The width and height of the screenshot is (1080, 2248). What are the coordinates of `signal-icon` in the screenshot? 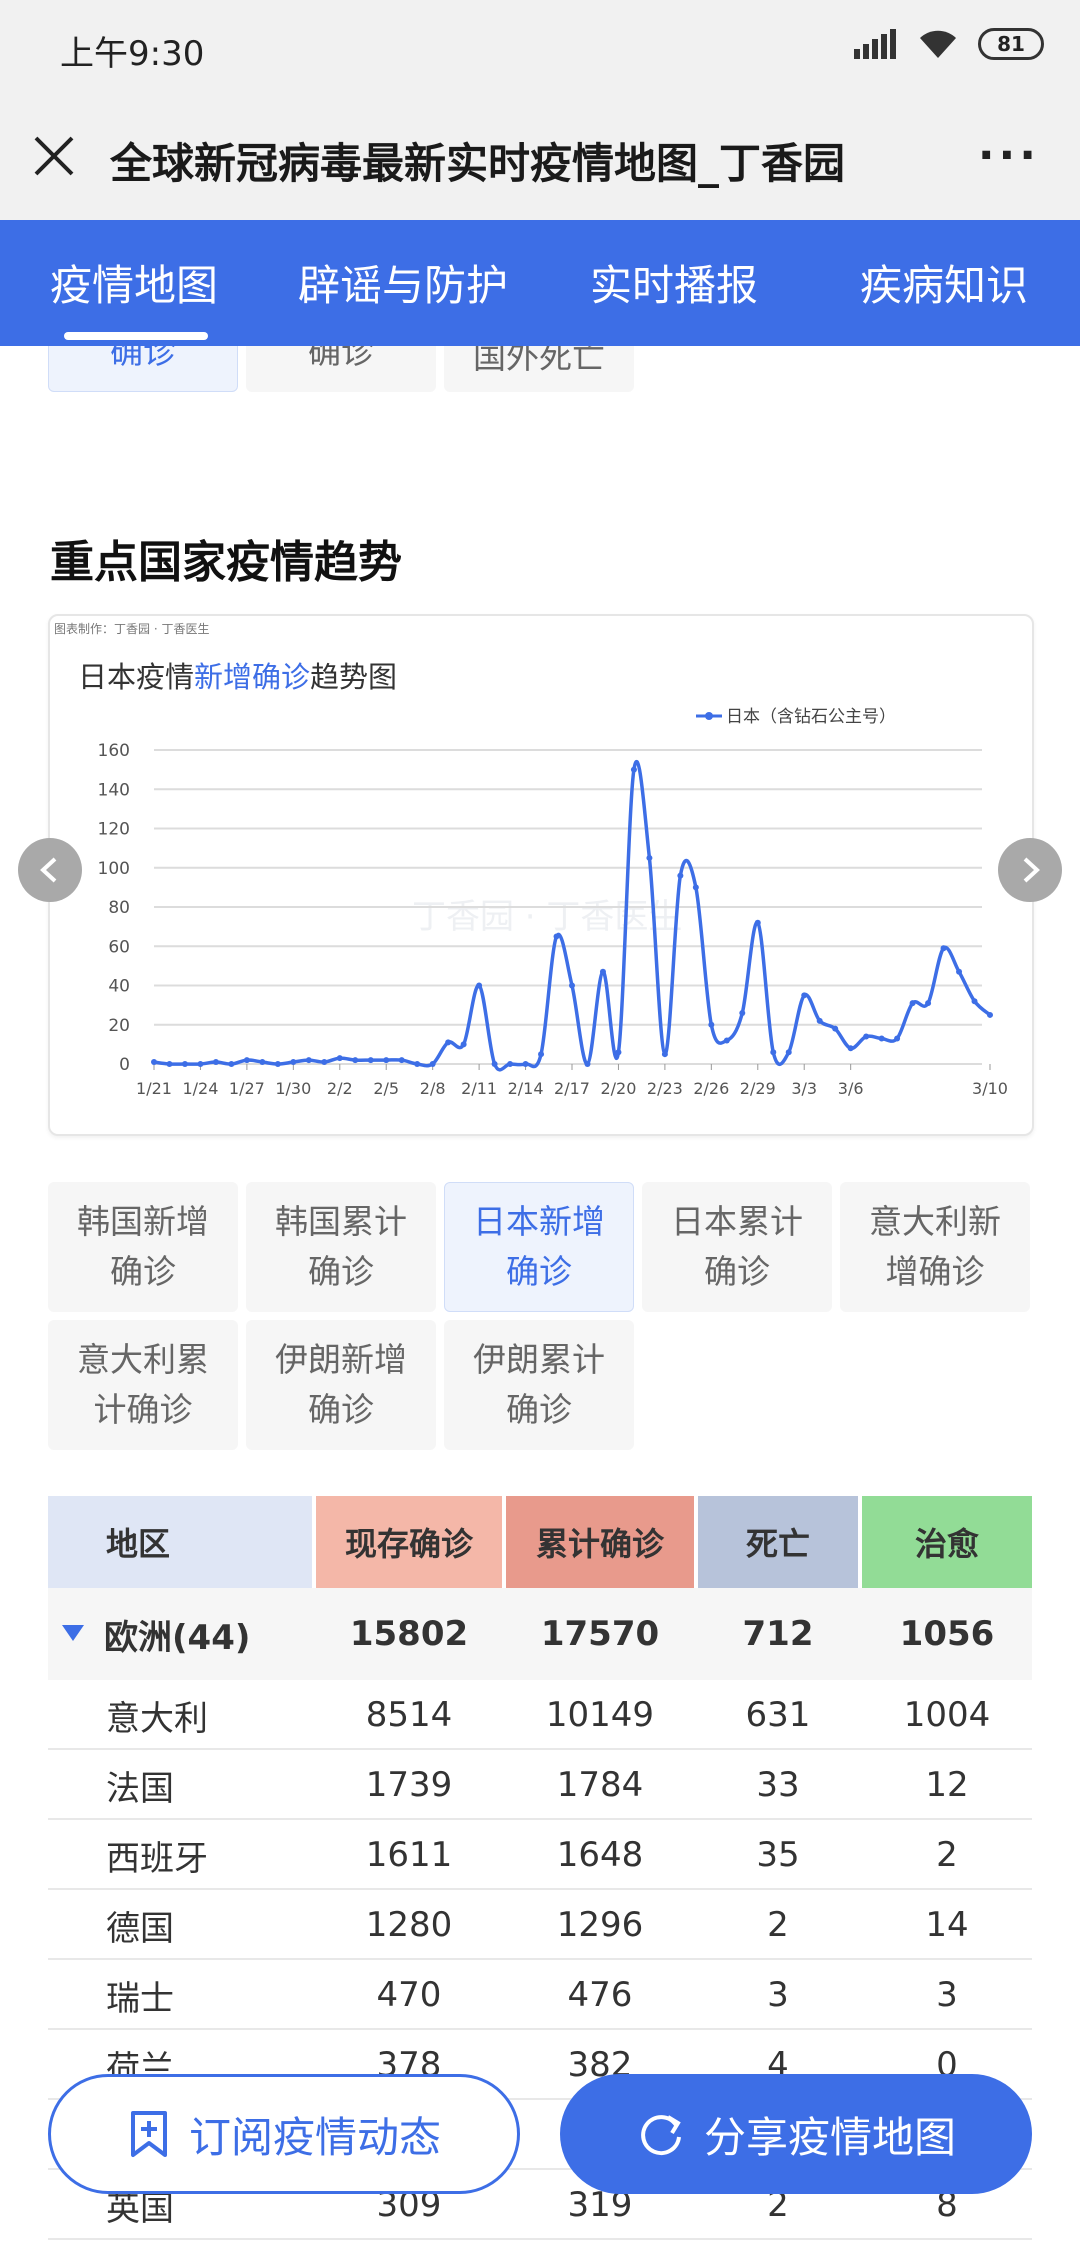 It's located at (875, 44).